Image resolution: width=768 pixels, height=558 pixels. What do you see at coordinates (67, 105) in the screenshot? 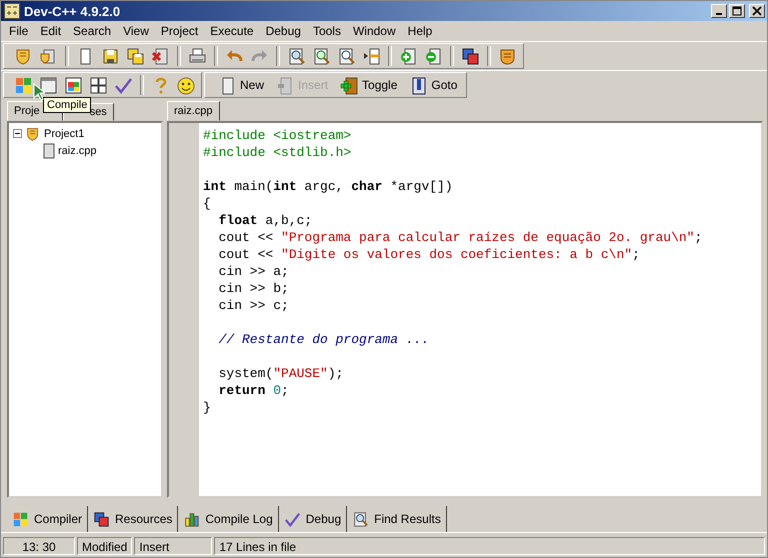
I see `tooltip: Compile` at bounding box center [67, 105].